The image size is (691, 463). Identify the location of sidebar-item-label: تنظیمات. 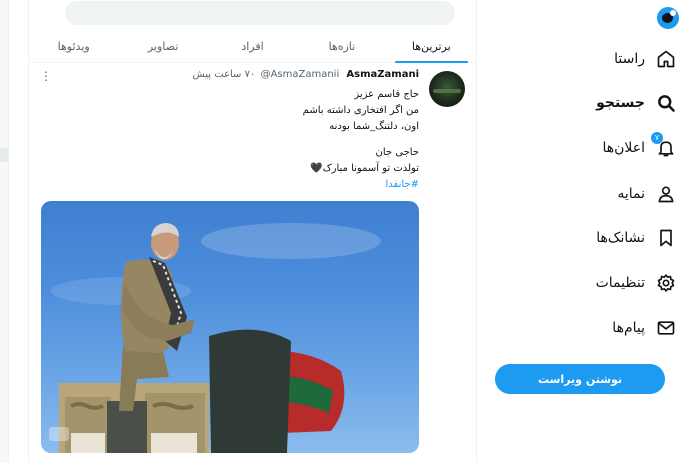
(620, 283).